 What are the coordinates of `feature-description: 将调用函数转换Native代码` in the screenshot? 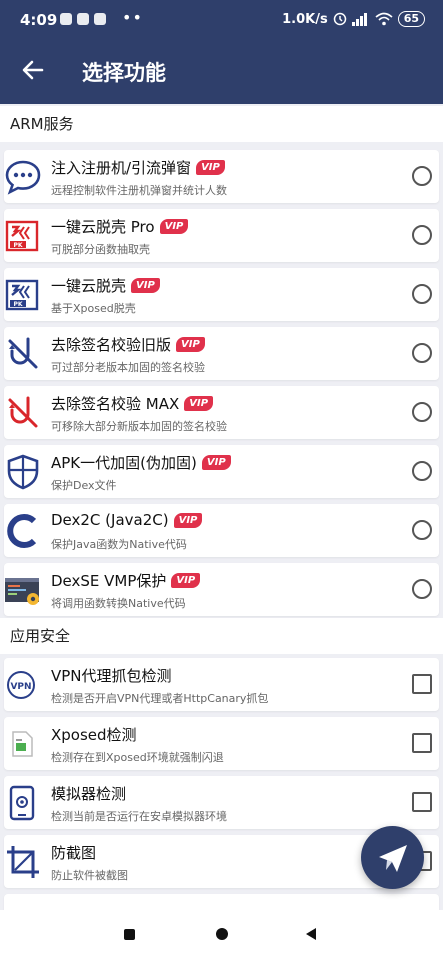 It's located at (118, 603).